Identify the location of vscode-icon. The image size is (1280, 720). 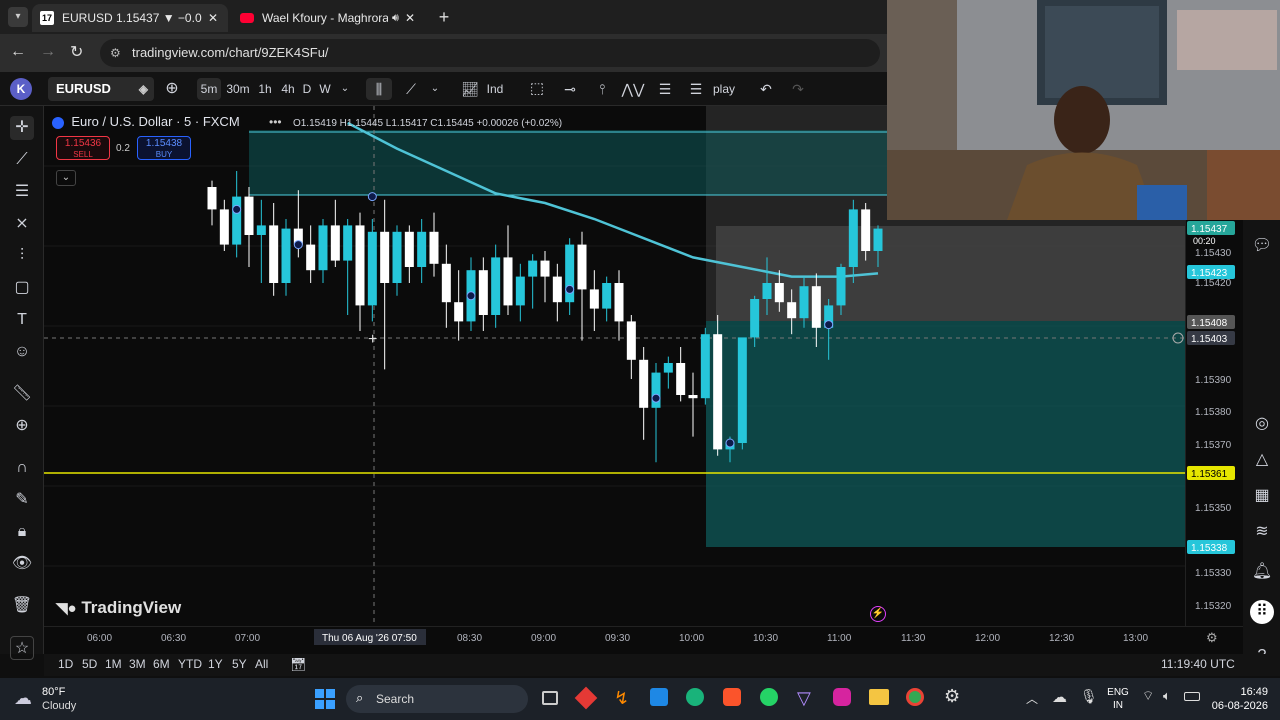
(659, 697).